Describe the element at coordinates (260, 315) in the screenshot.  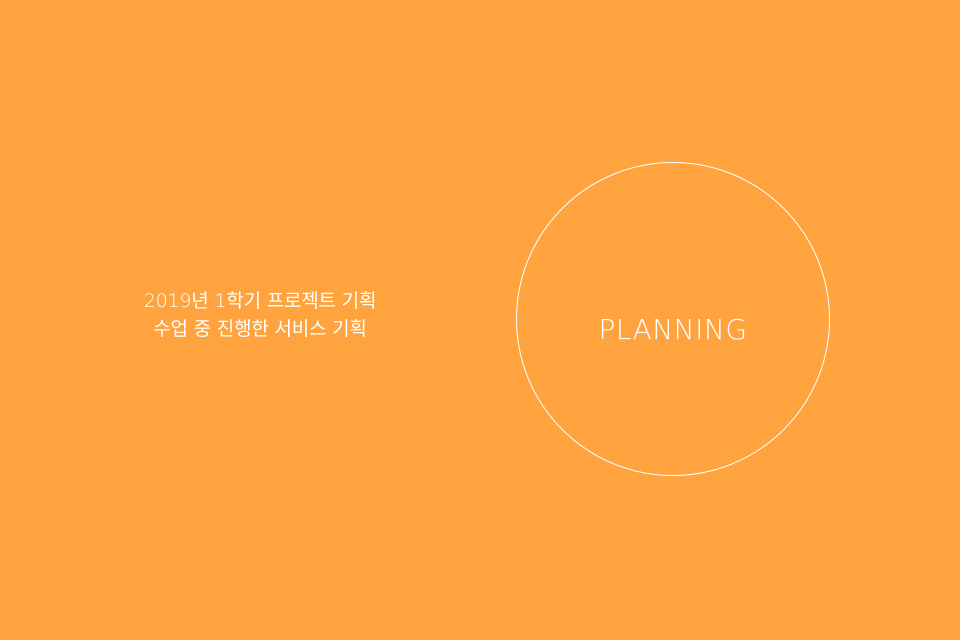
I see `project-description: 2019년 1학기 프로젝트 기획 수업 중 진행한 서비스 기획` at that location.